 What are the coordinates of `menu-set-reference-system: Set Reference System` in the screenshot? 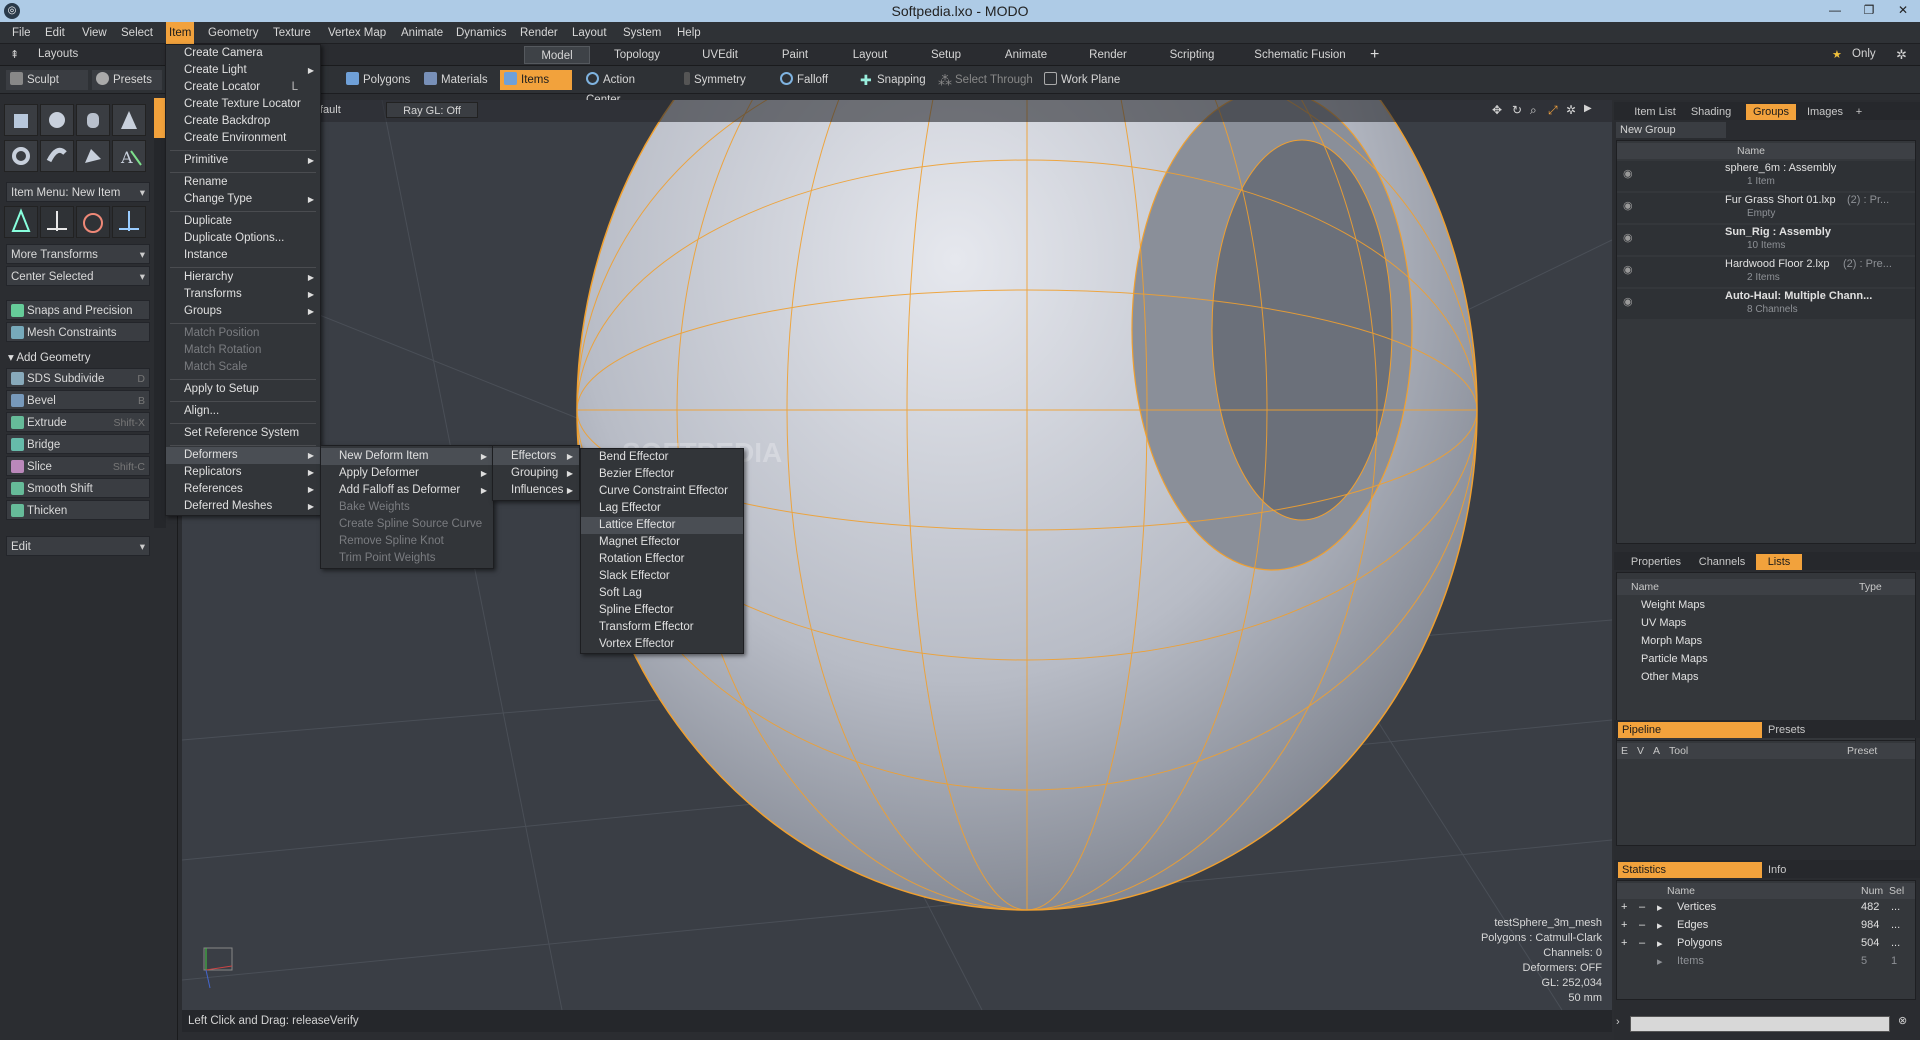 It's located at (243, 433).